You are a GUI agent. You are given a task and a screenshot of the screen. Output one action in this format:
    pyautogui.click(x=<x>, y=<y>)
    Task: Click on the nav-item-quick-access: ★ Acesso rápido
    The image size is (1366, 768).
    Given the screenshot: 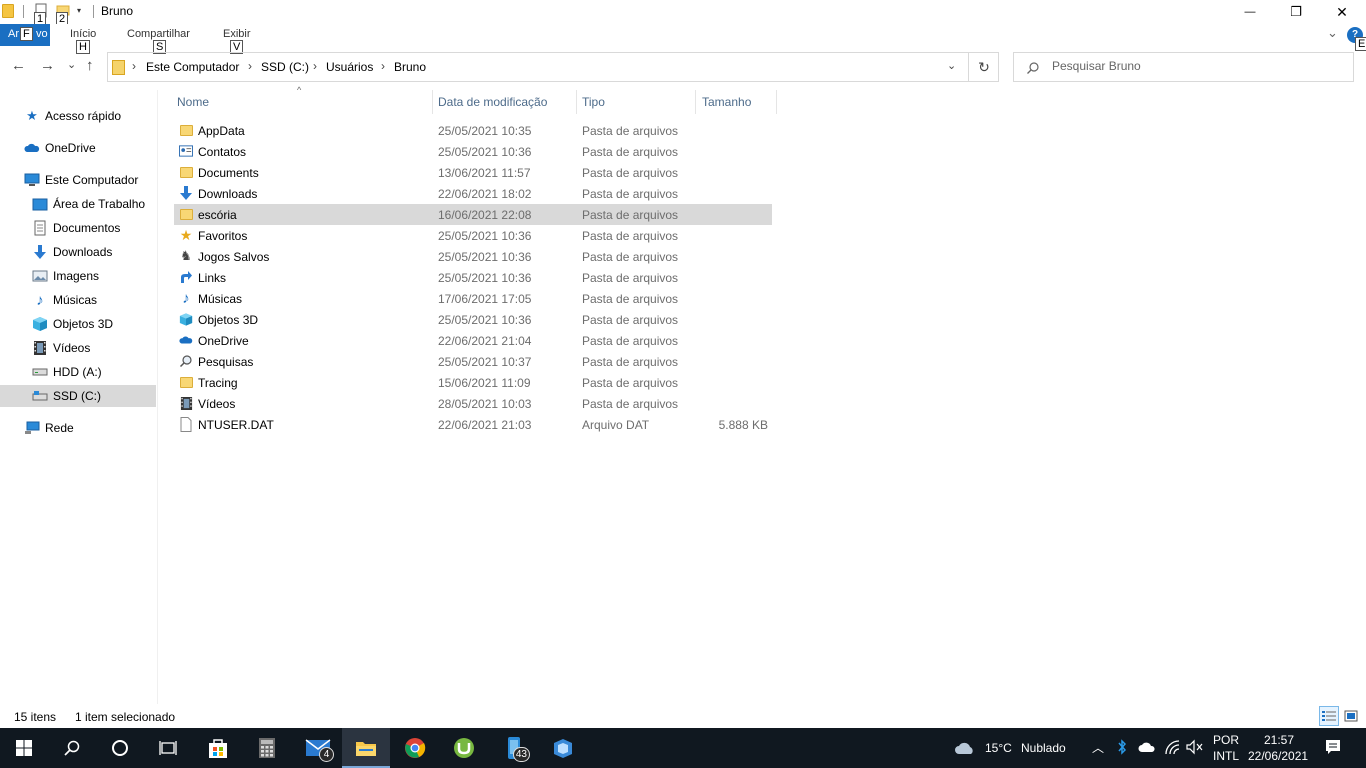 What is the action you would take?
    pyautogui.click(x=78, y=116)
    